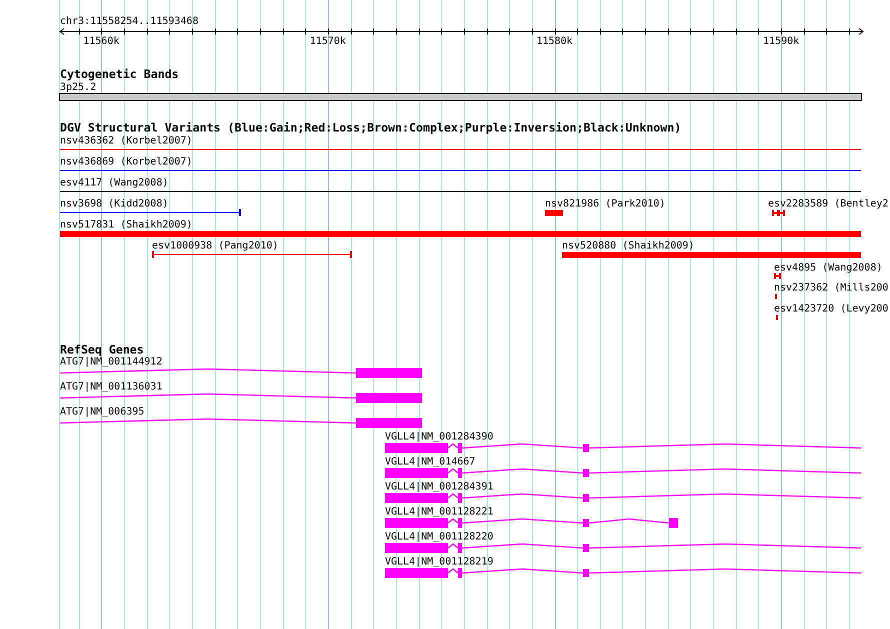 The height and width of the screenshot is (629, 890). Describe the element at coordinates (119, 74) in the screenshot. I see `track-title: Cytogenetic Bands` at that location.